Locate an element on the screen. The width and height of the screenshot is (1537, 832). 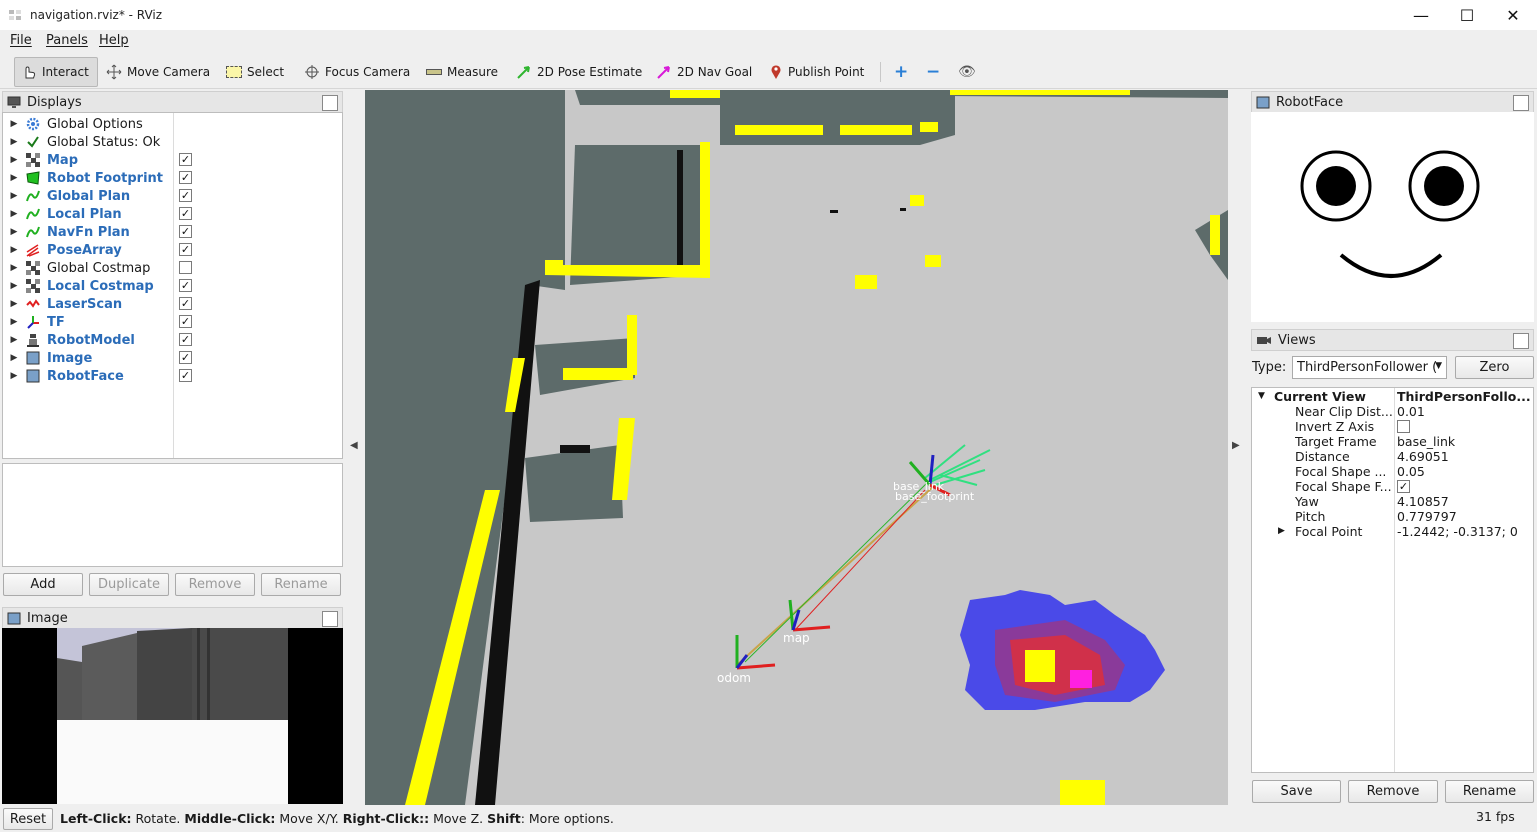
view-property-row: Distance 4.69051 is located at coordinates (1394, 456).